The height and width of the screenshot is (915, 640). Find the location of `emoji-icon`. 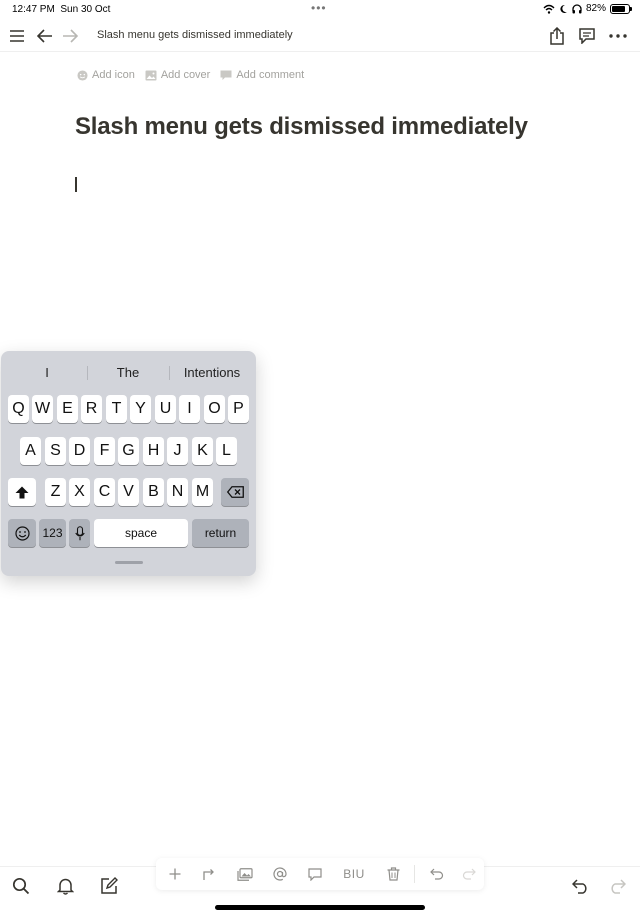

emoji-icon is located at coordinates (22, 533).